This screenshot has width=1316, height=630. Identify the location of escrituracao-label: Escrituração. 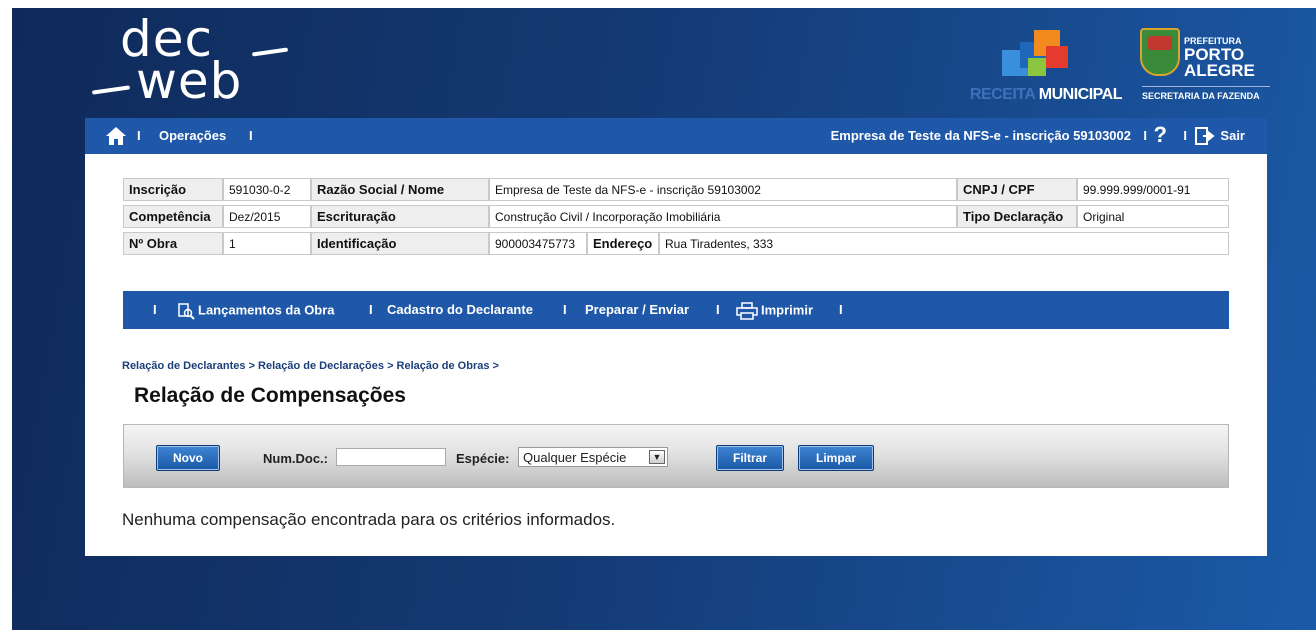
(400, 216).